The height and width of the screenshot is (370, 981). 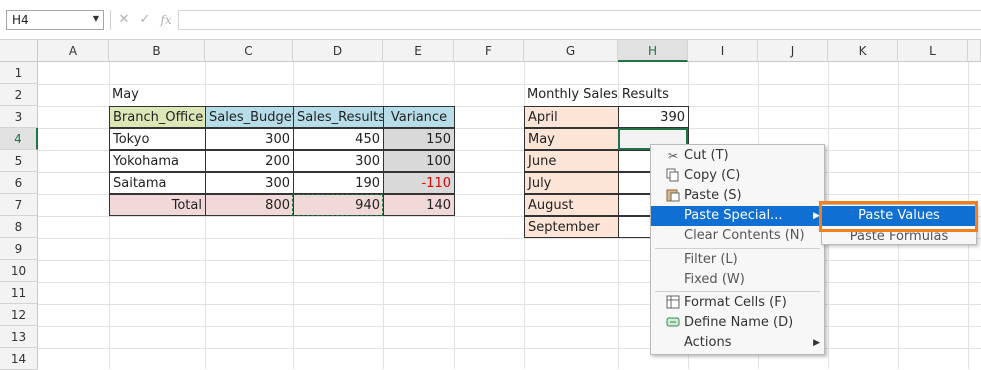 What do you see at coordinates (19, 359) in the screenshot?
I see `row-header-14: 14` at bounding box center [19, 359].